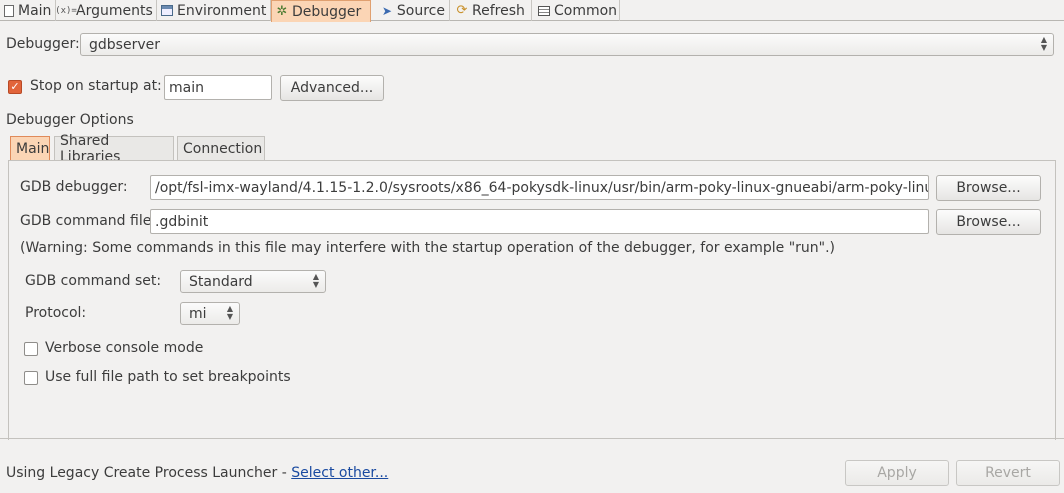 The width and height of the screenshot is (1064, 493). Describe the element at coordinates (462, 10) in the screenshot. I see `refresh-icon: ⟳` at that location.